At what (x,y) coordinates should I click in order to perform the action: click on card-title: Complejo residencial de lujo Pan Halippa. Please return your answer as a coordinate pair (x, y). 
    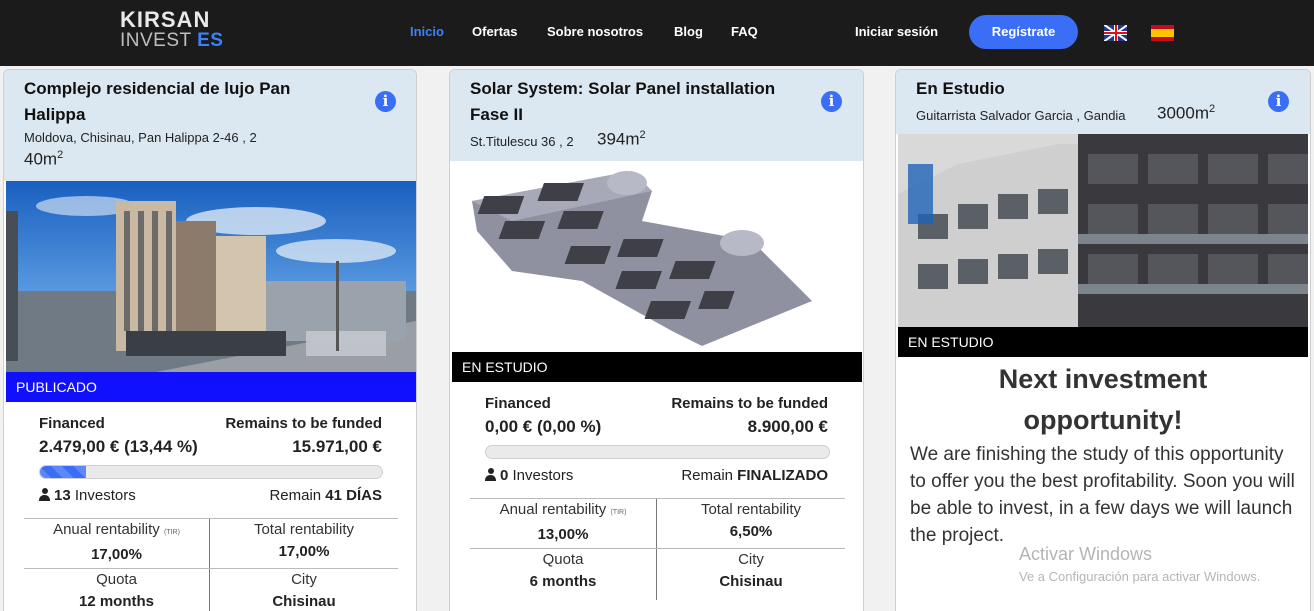
    Looking at the image, I should click on (189, 102).